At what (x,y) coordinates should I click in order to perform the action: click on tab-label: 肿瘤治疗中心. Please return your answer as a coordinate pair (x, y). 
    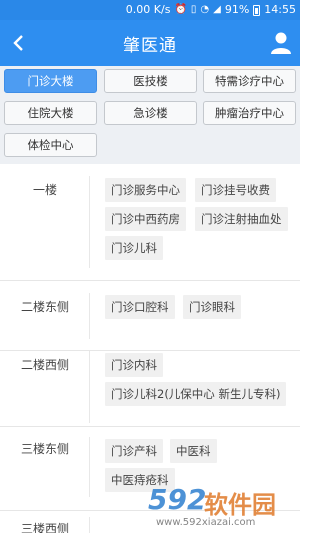
    Looking at the image, I should click on (249, 113).